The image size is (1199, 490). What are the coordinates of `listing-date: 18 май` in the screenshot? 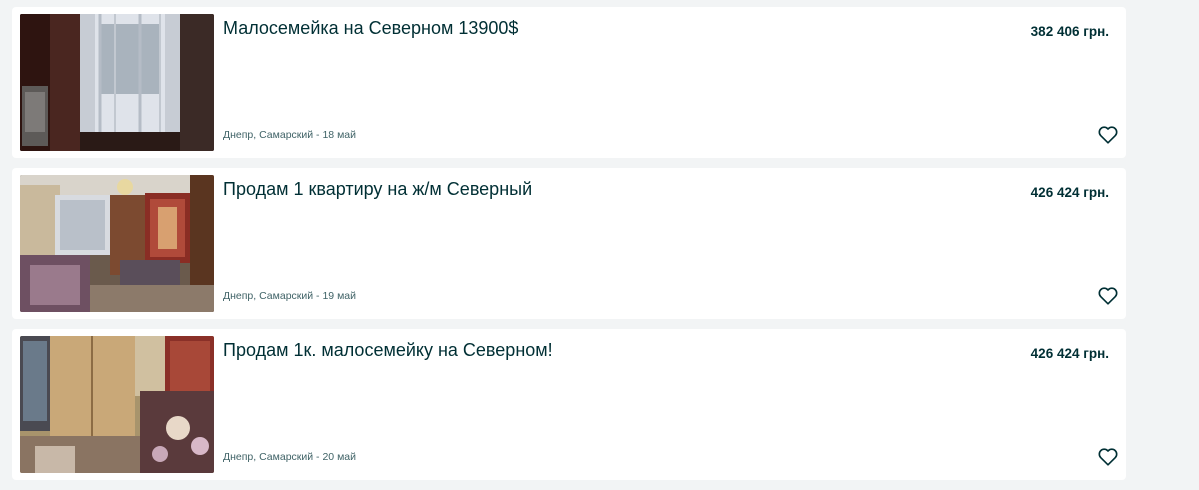 It's located at (339, 135).